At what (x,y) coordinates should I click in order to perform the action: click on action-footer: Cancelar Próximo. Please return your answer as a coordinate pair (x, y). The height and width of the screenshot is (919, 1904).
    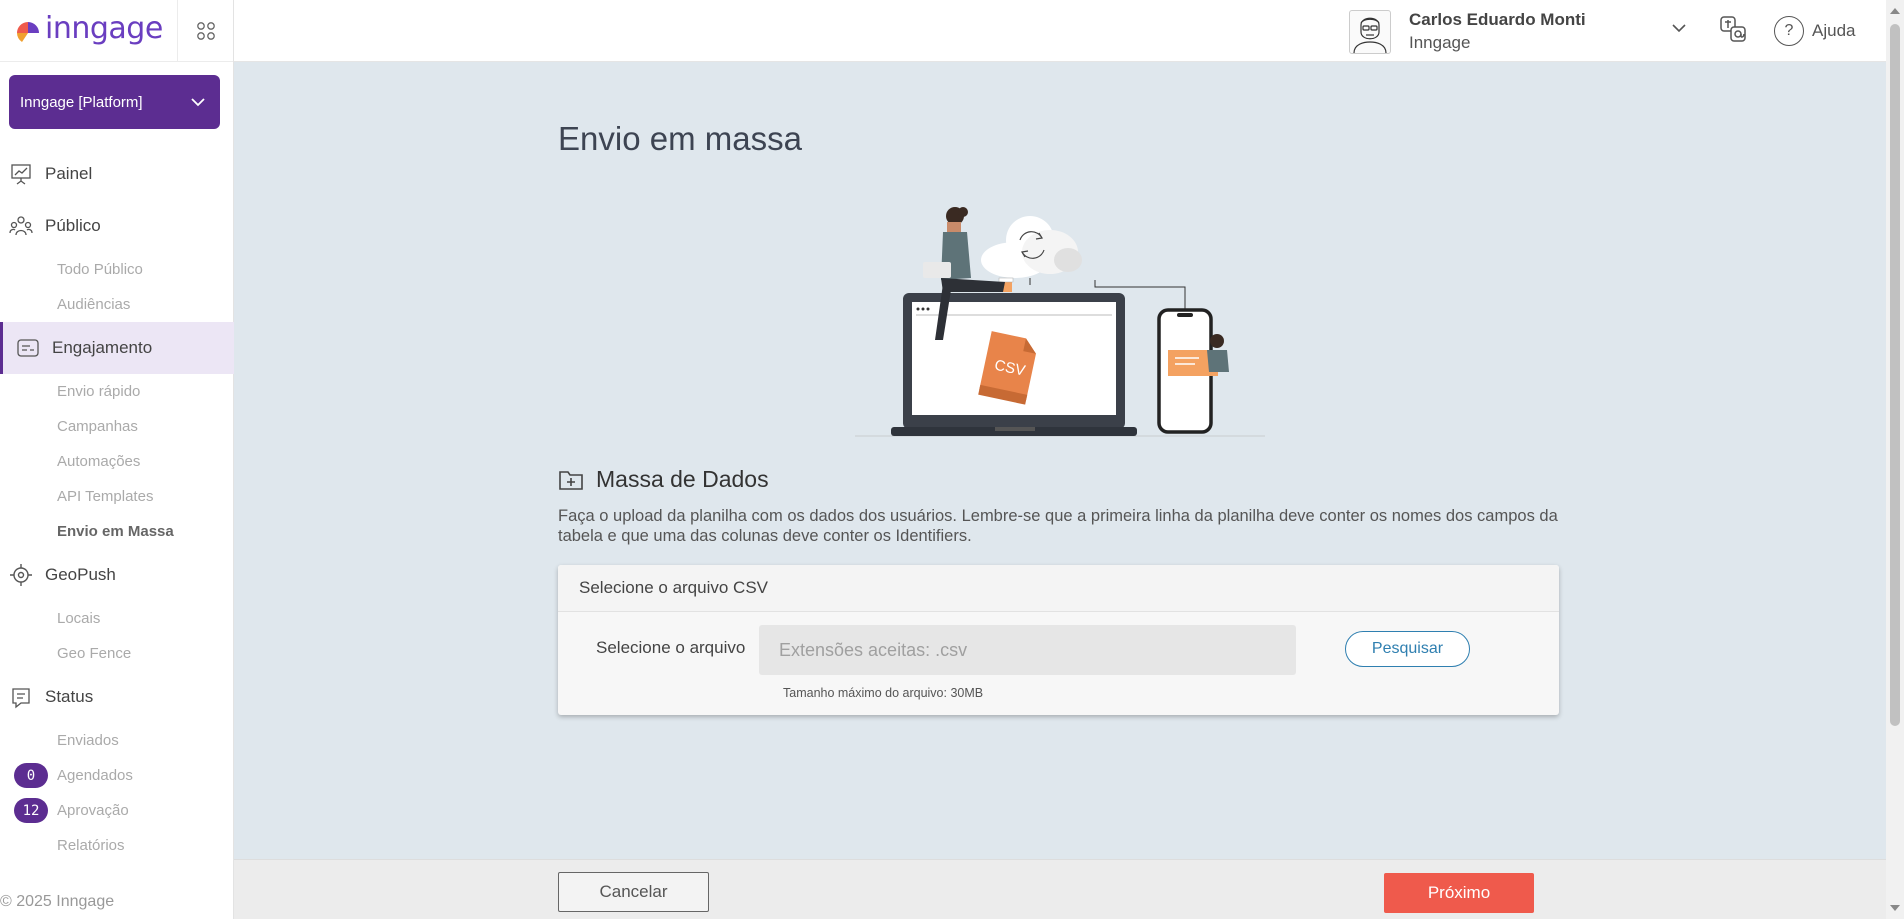
    Looking at the image, I should click on (1060, 889).